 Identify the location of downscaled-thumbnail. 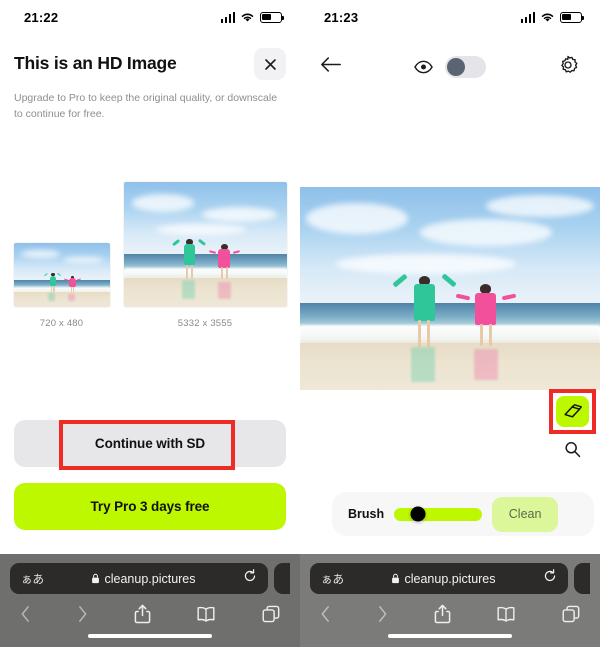
(61, 274).